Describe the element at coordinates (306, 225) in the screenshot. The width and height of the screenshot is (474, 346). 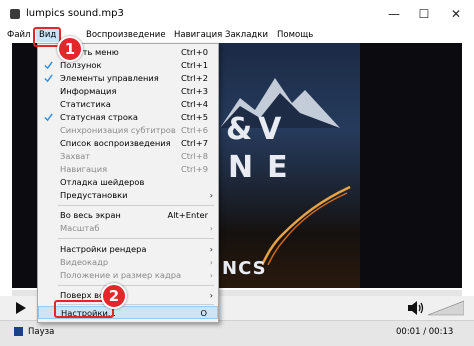
I see `road-lights-image` at that location.